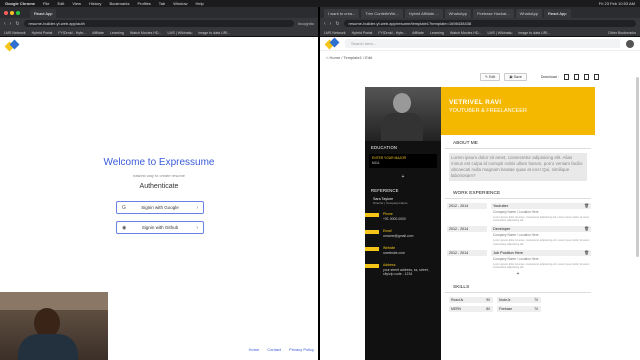 The height and width of the screenshot is (360, 640). What do you see at coordinates (160, 207) in the screenshot?
I see `signin-google-button: G Signin with Google ›` at bounding box center [160, 207].